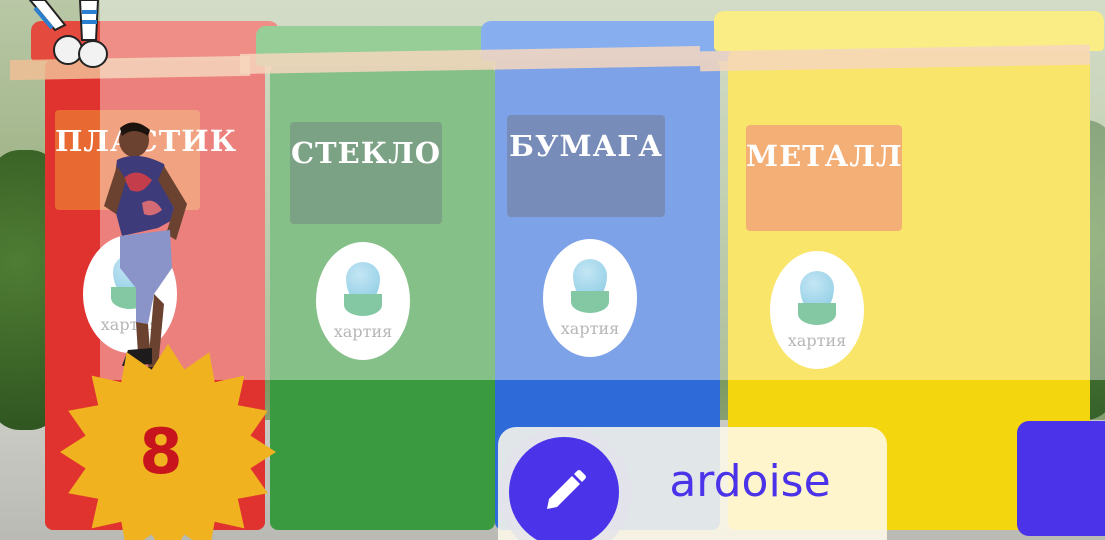 This screenshot has width=1105, height=540. I want to click on cartoon-legs, so click(68, 34).